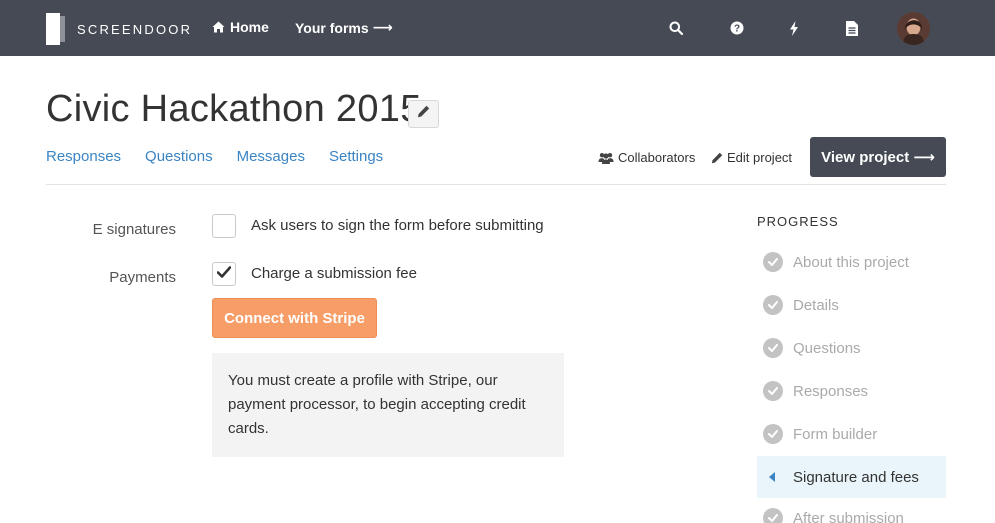 The image size is (995, 523). Describe the element at coordinates (827, 348) in the screenshot. I see `progress-step-label: Questions` at that location.